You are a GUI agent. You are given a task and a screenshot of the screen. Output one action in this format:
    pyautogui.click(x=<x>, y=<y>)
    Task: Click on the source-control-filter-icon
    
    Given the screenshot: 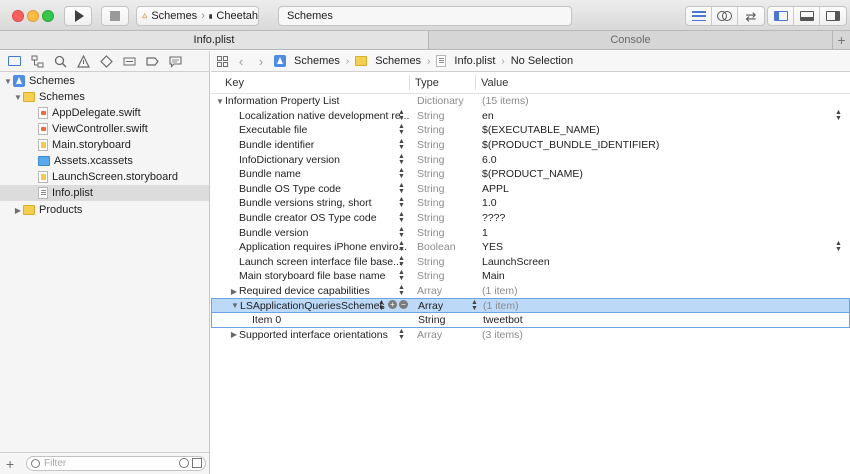 What is the action you would take?
    pyautogui.click(x=197, y=463)
    